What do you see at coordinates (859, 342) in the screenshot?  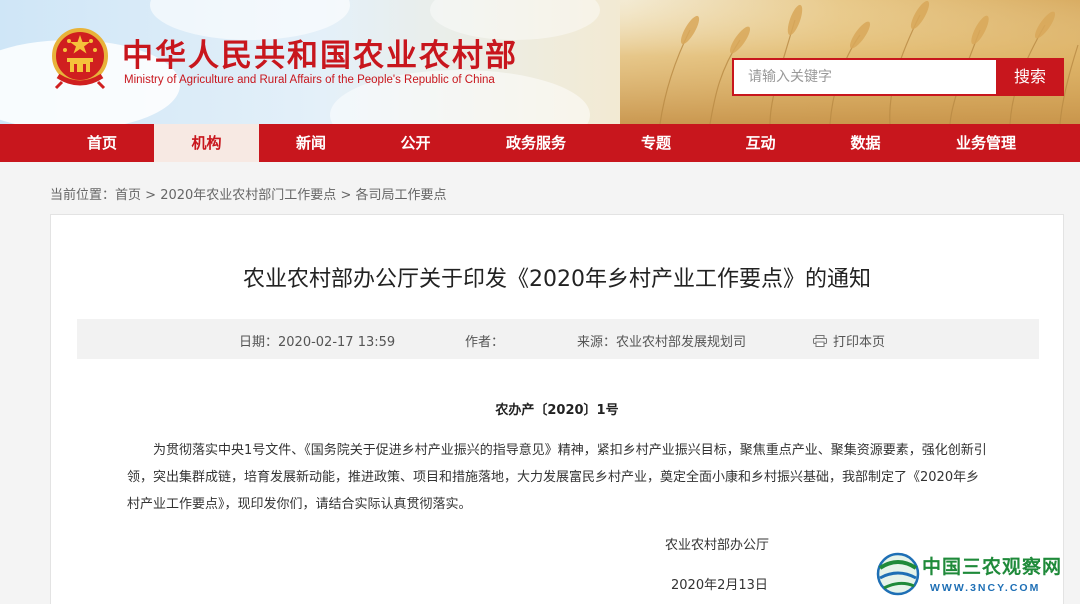 I see `print-label: 打印本页` at bounding box center [859, 342].